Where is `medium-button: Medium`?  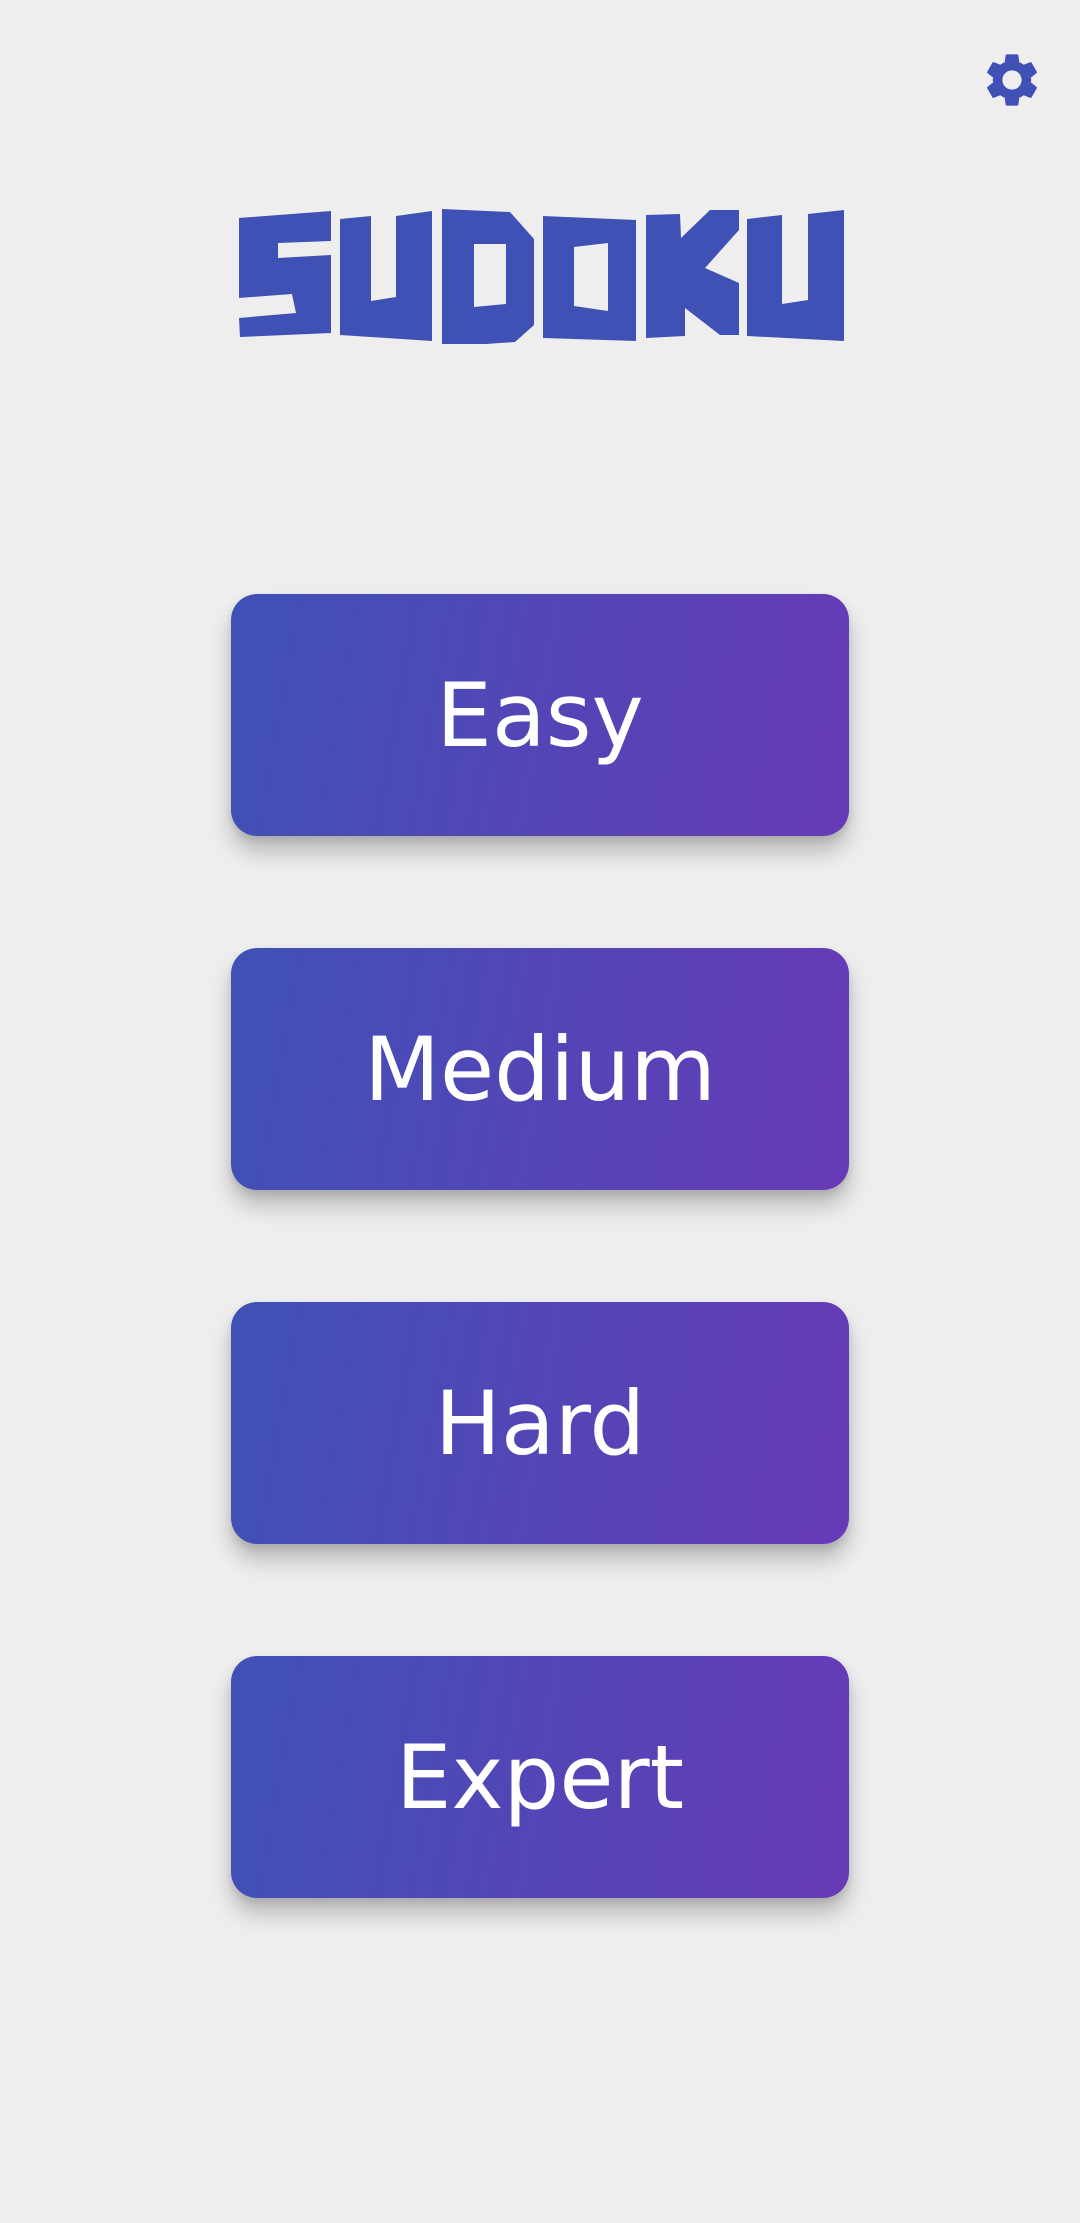
medium-button: Medium is located at coordinates (540, 1069).